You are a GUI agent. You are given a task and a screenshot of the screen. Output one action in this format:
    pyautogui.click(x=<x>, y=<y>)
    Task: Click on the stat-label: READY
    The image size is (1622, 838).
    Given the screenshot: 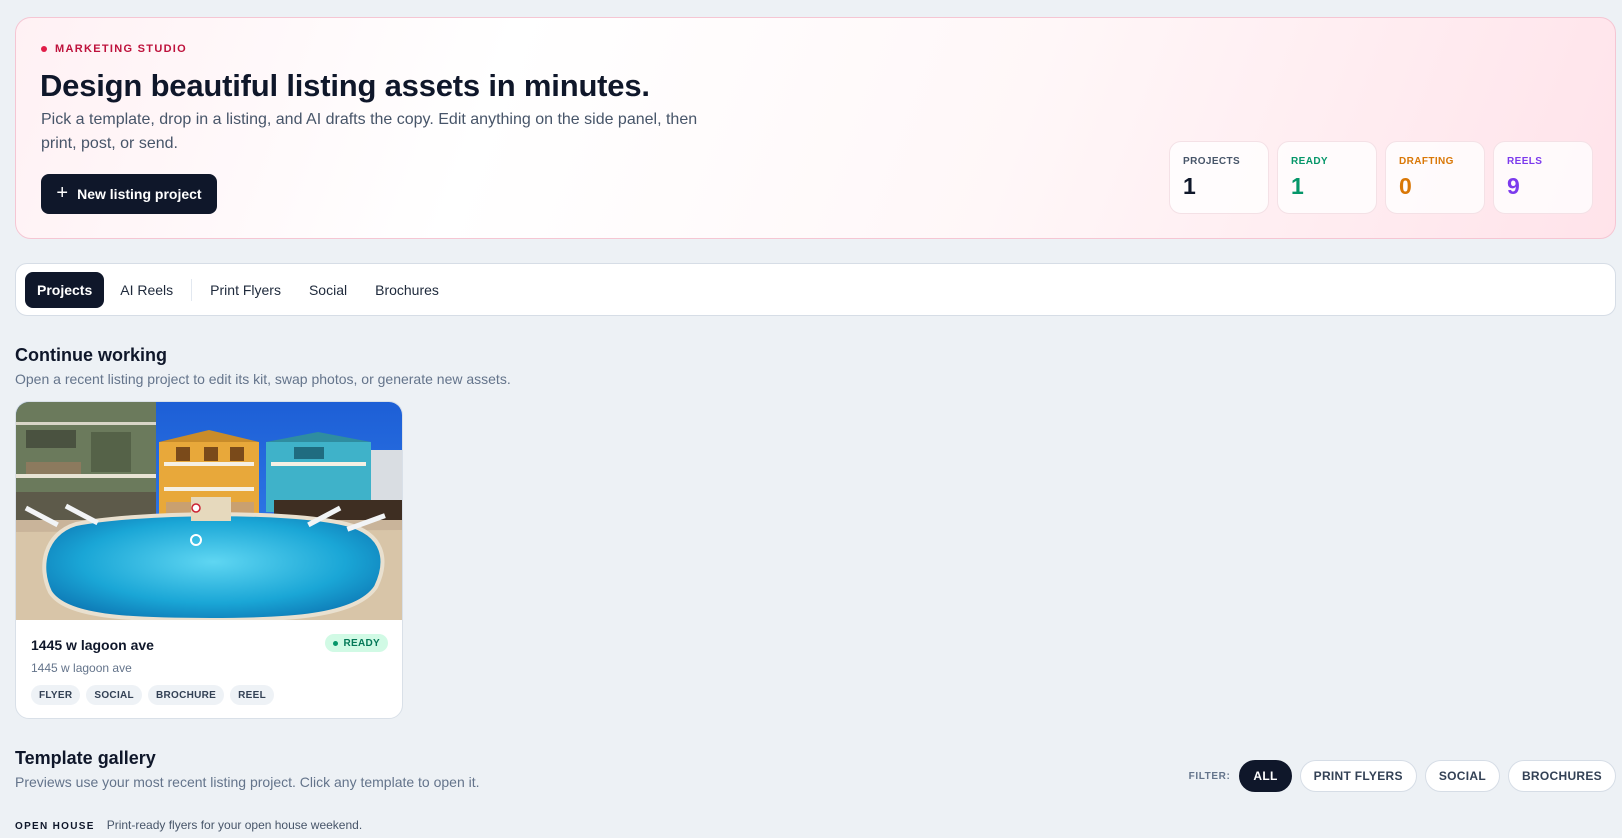 What is the action you would take?
    pyautogui.click(x=1310, y=161)
    